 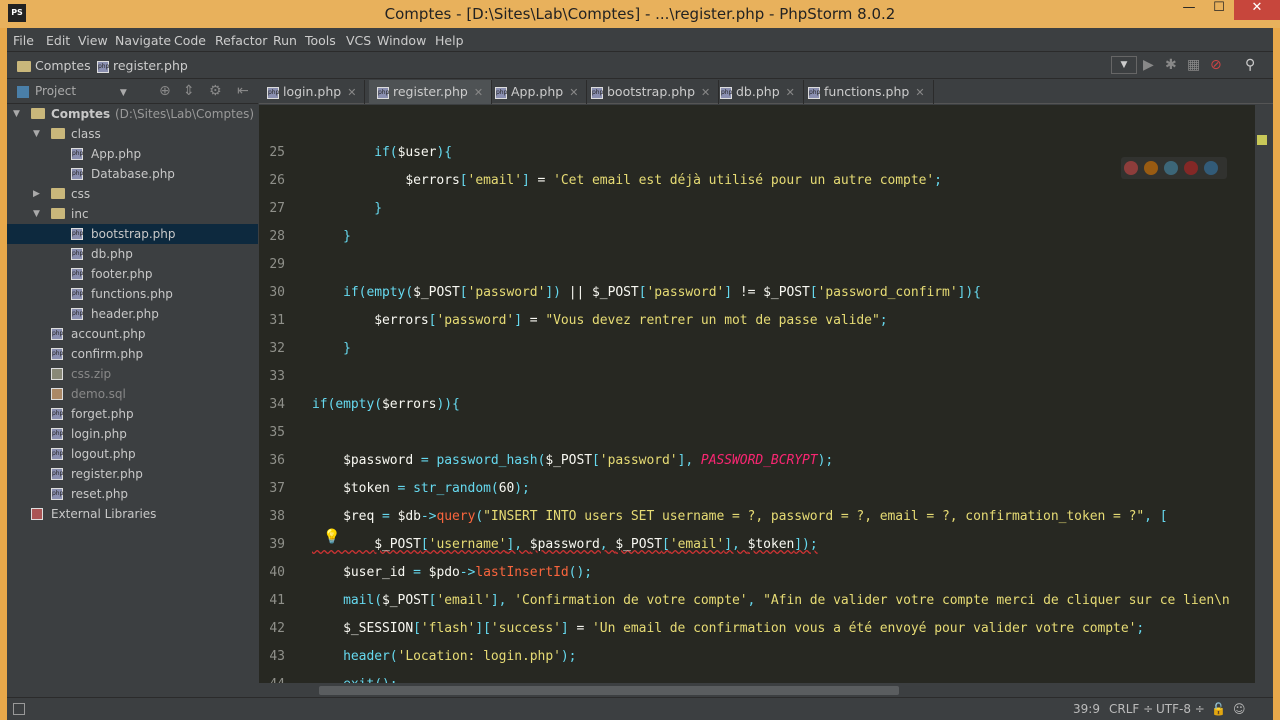 I want to click on menu-help: Help, so click(x=449, y=40).